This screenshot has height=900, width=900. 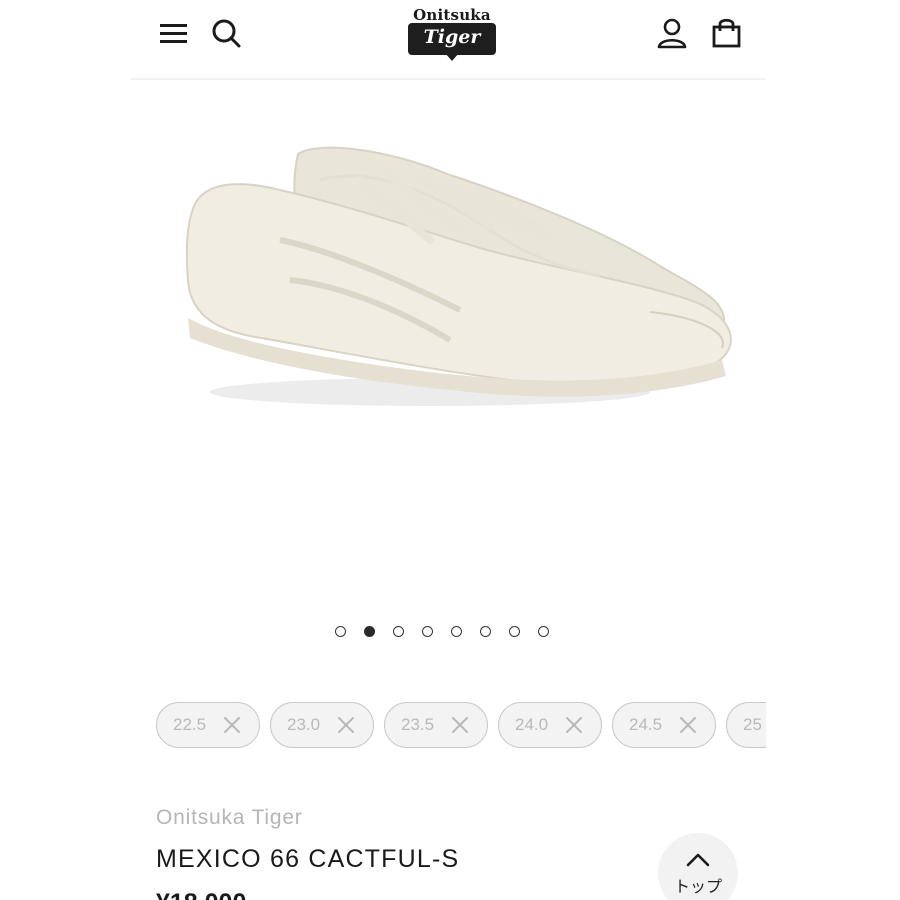 I want to click on size-chip: 22.5, so click(x=208, y=725).